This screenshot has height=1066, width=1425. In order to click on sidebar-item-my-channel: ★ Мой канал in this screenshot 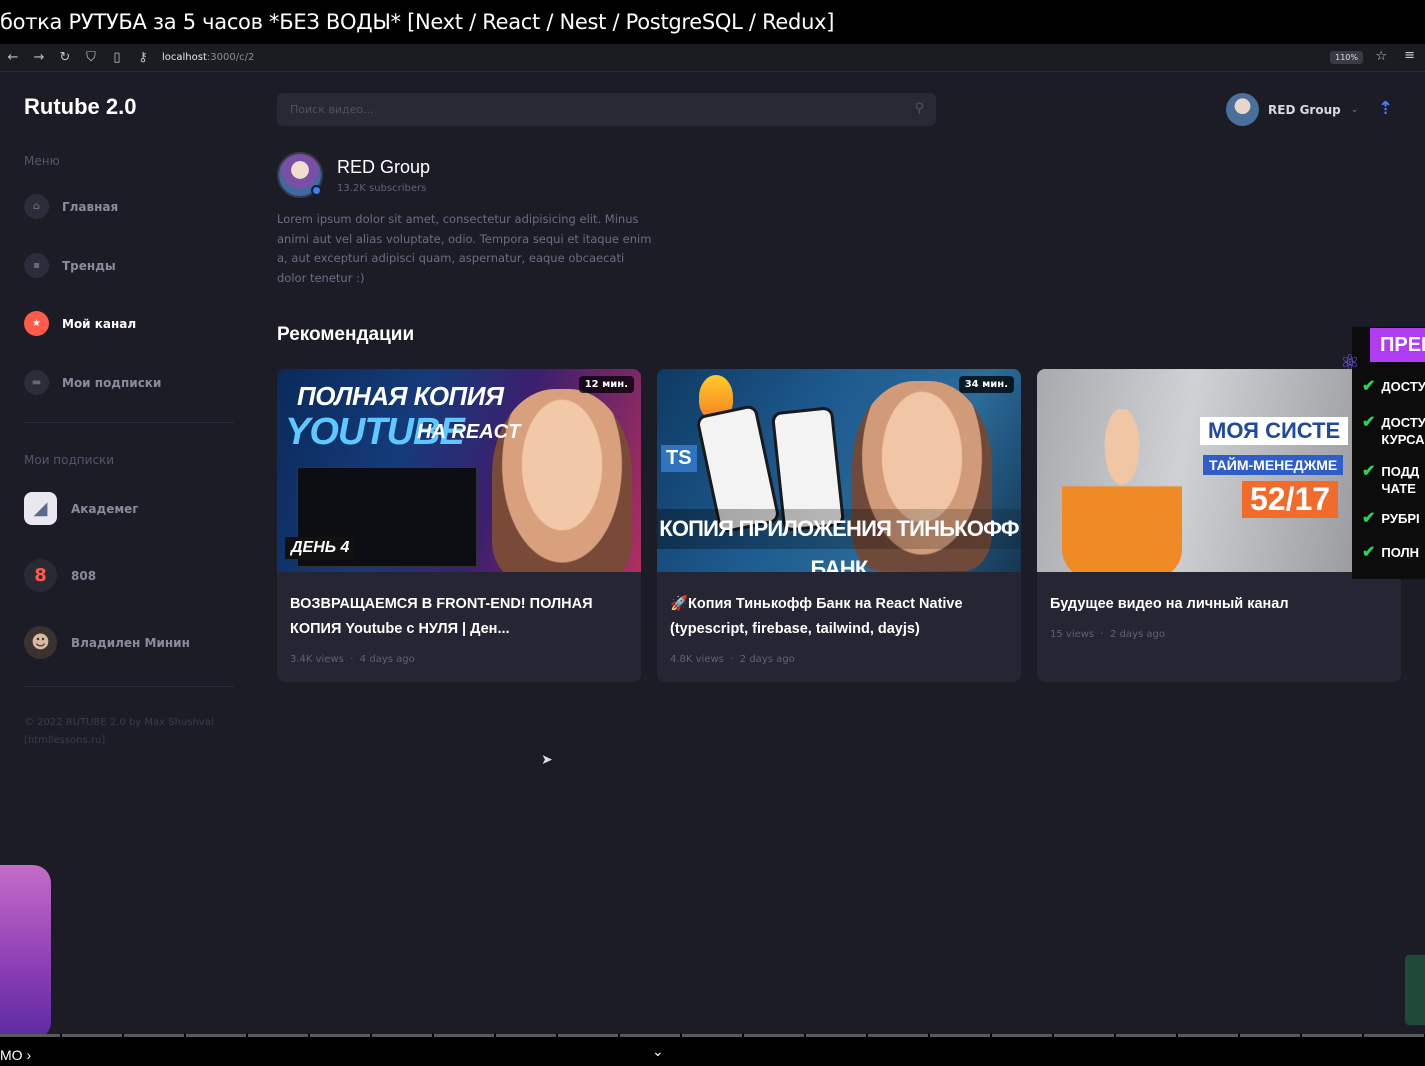, I will do `click(80, 323)`.